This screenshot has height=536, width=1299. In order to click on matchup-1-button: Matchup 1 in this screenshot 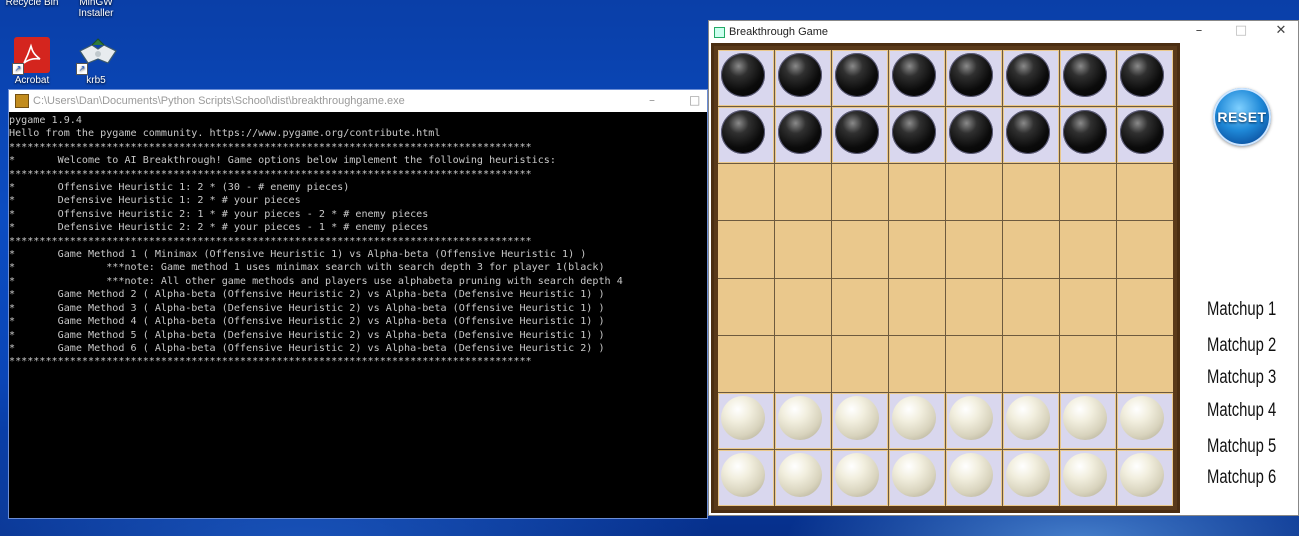, I will do `click(1241, 310)`.